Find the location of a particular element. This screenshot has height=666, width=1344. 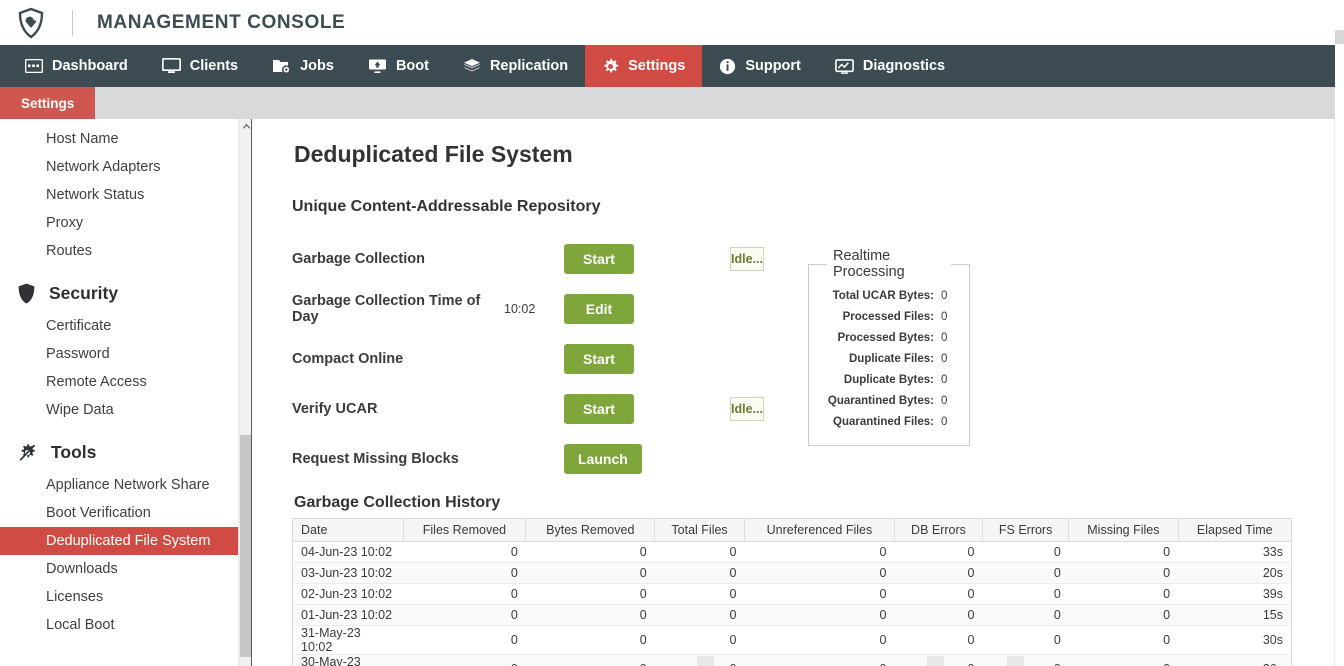

cloud-shield-icon is located at coordinates (31, 23).